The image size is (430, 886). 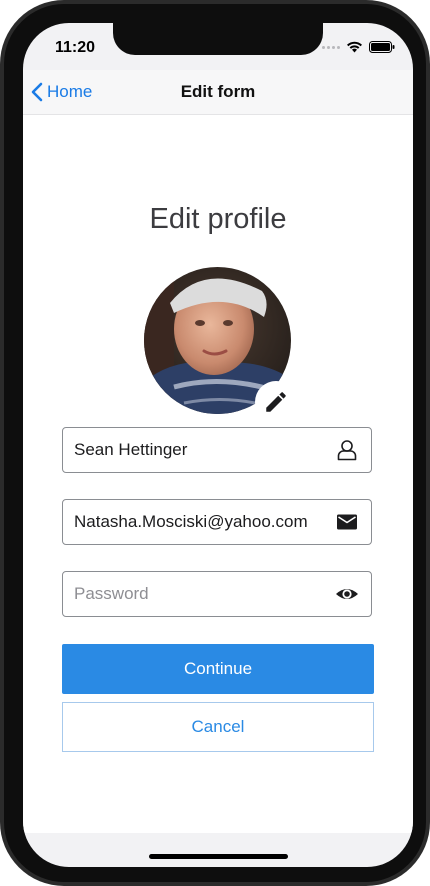 I want to click on cellular-signal-icon, so click(x=331, y=47).